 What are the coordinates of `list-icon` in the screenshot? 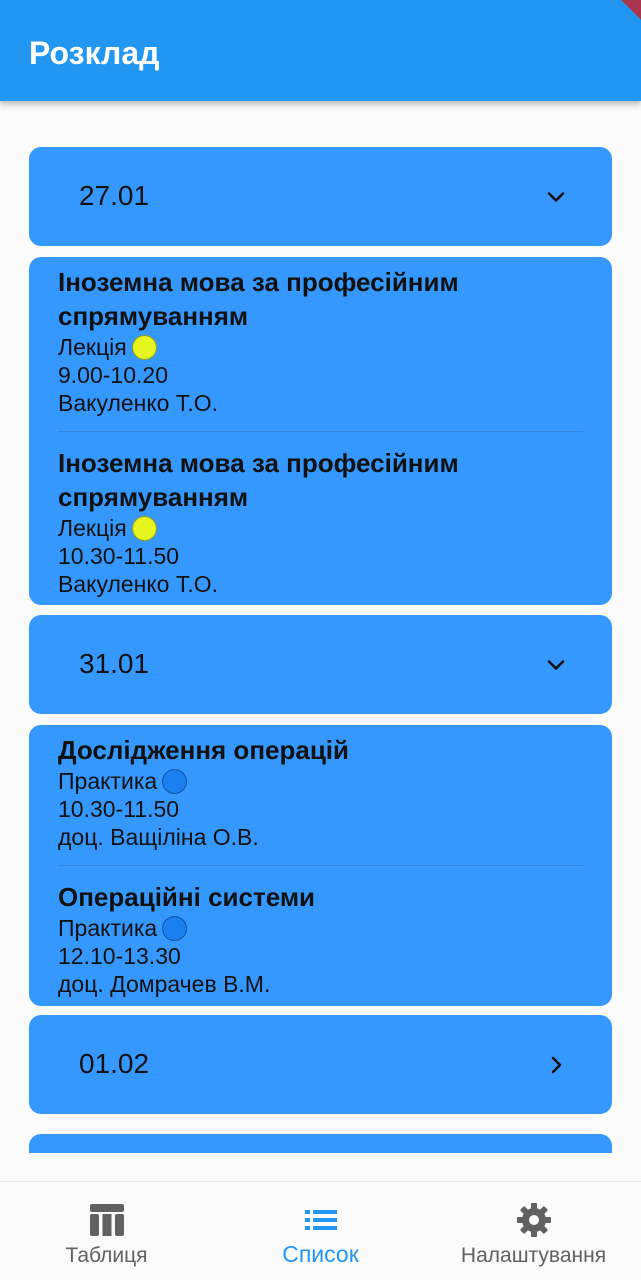 It's located at (320, 1220).